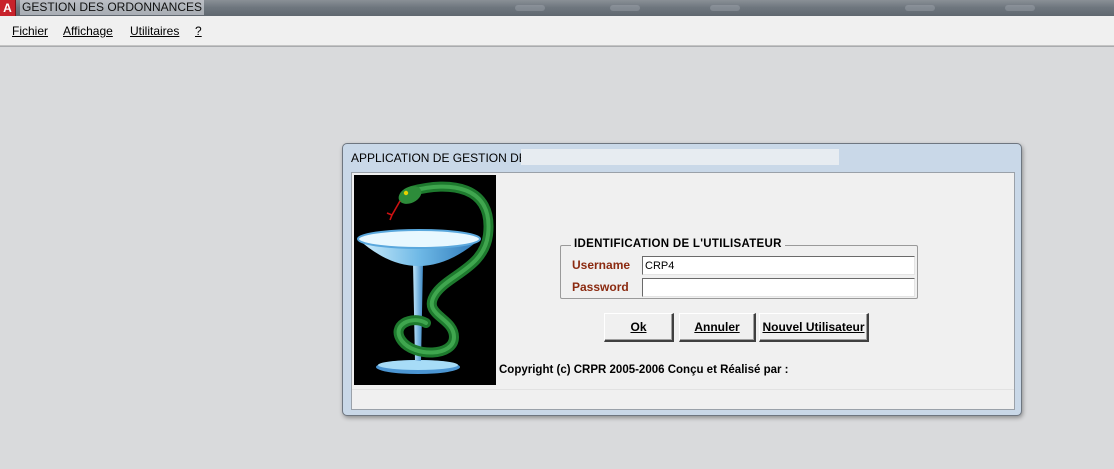  Describe the element at coordinates (680, 157) in the screenshot. I see `dialog-title-blank` at that location.